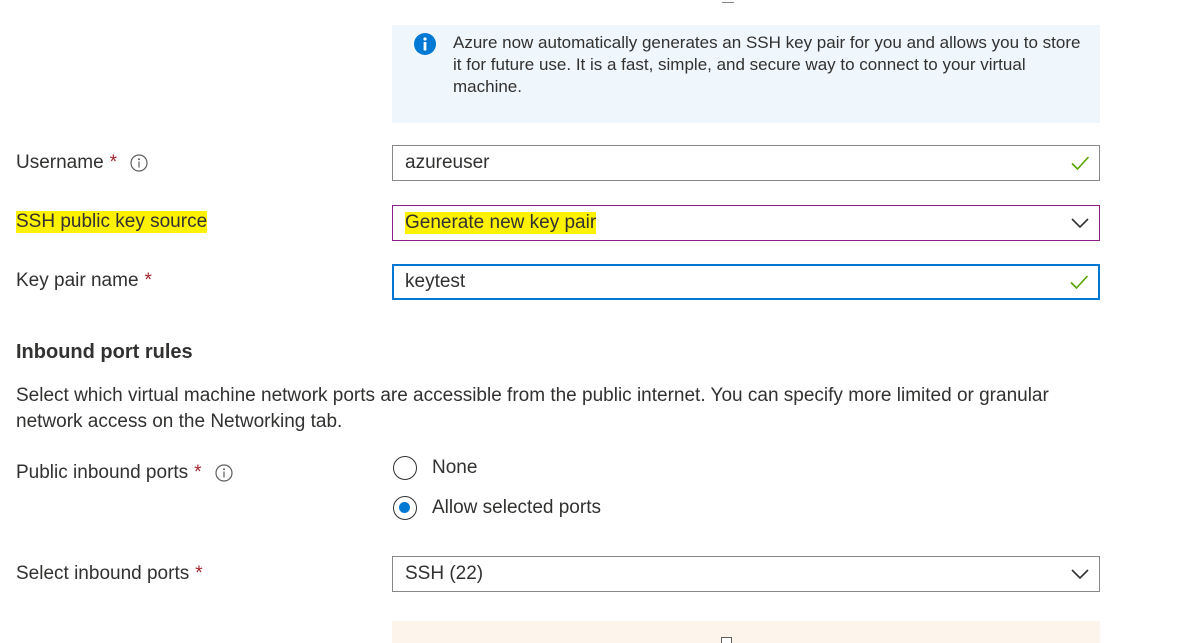 The width and height of the screenshot is (1182, 643). I want to click on username-label: Username *, so click(82, 163).